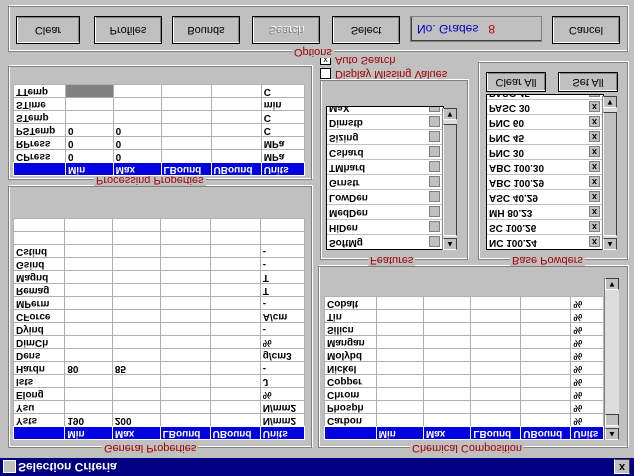 The height and width of the screenshot is (476, 634). What do you see at coordinates (545, 96) in the screenshot?
I see `list-item: PASC 45 x` at bounding box center [545, 96].